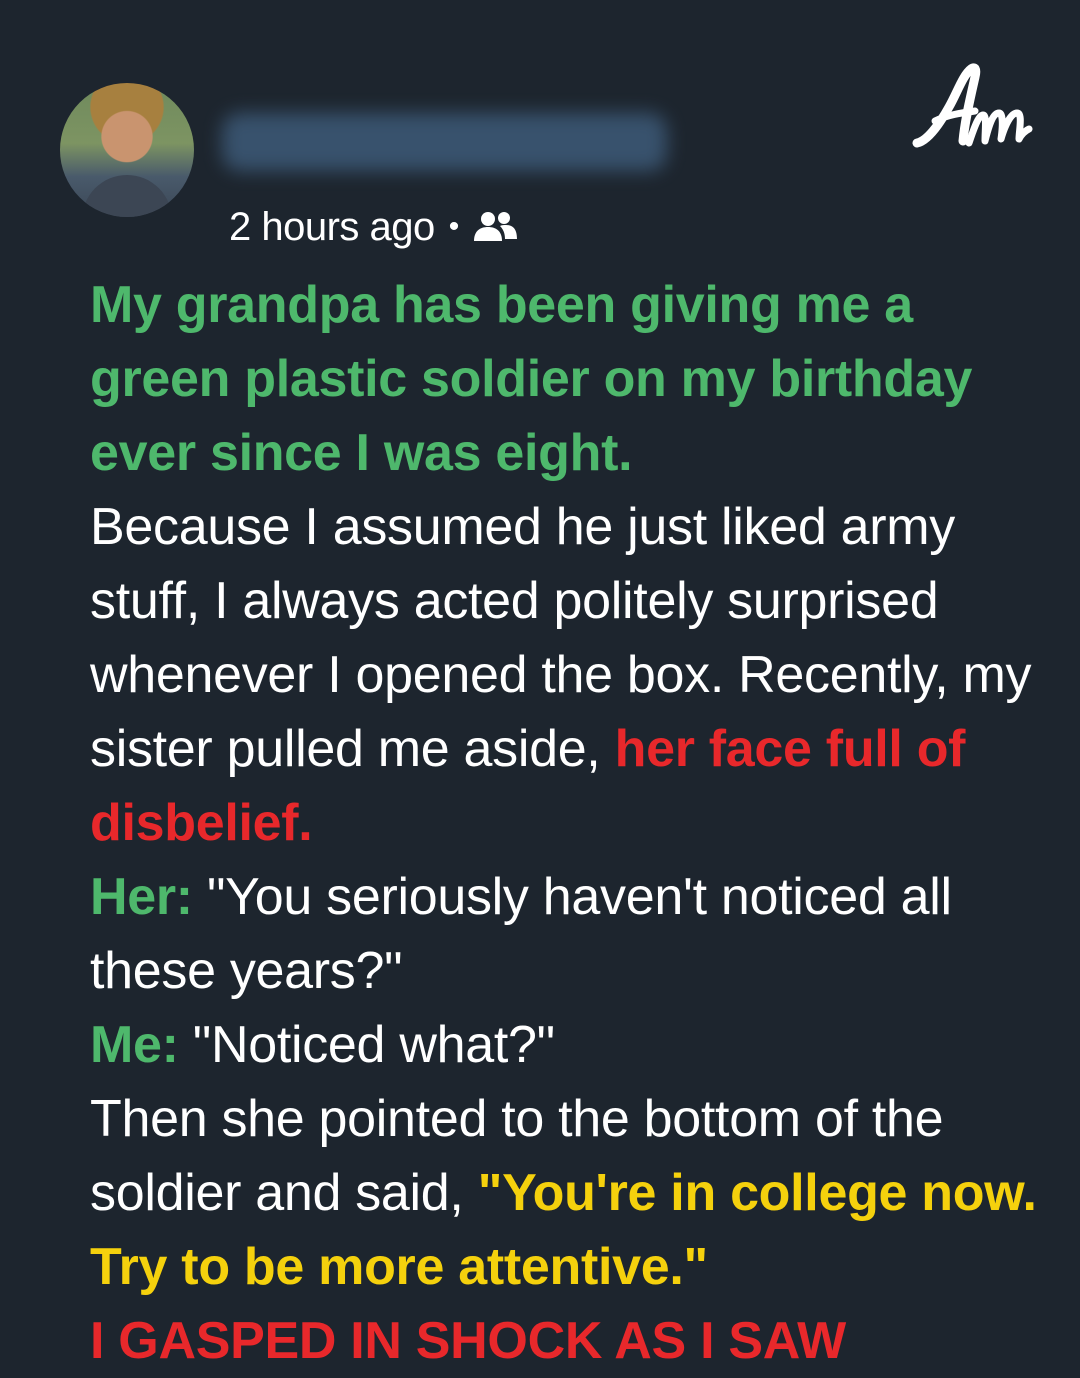 The height and width of the screenshot is (1378, 1080). Describe the element at coordinates (444, 142) in the screenshot. I see `blurred-username` at that location.